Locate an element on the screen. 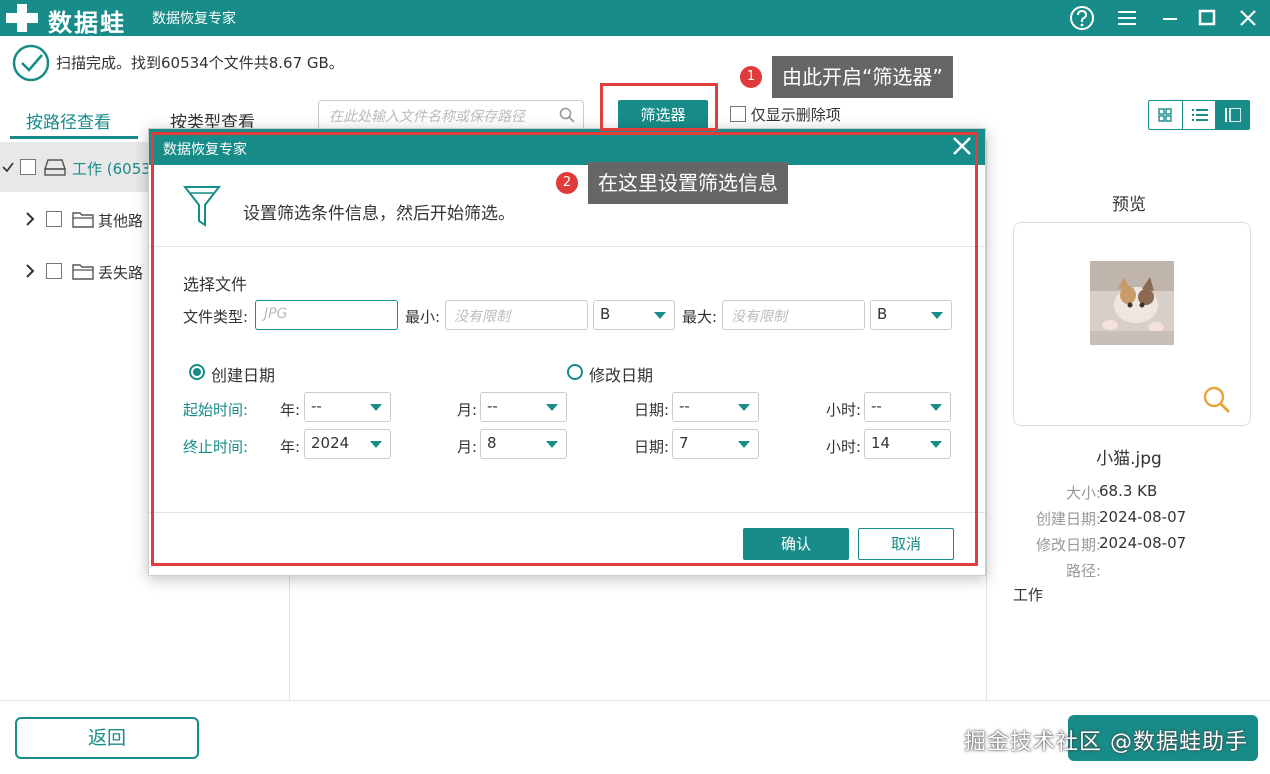 Image resolution: width=1270 pixels, height=774 pixels. meta-path-label: 路径: is located at coordinates (1083, 571).